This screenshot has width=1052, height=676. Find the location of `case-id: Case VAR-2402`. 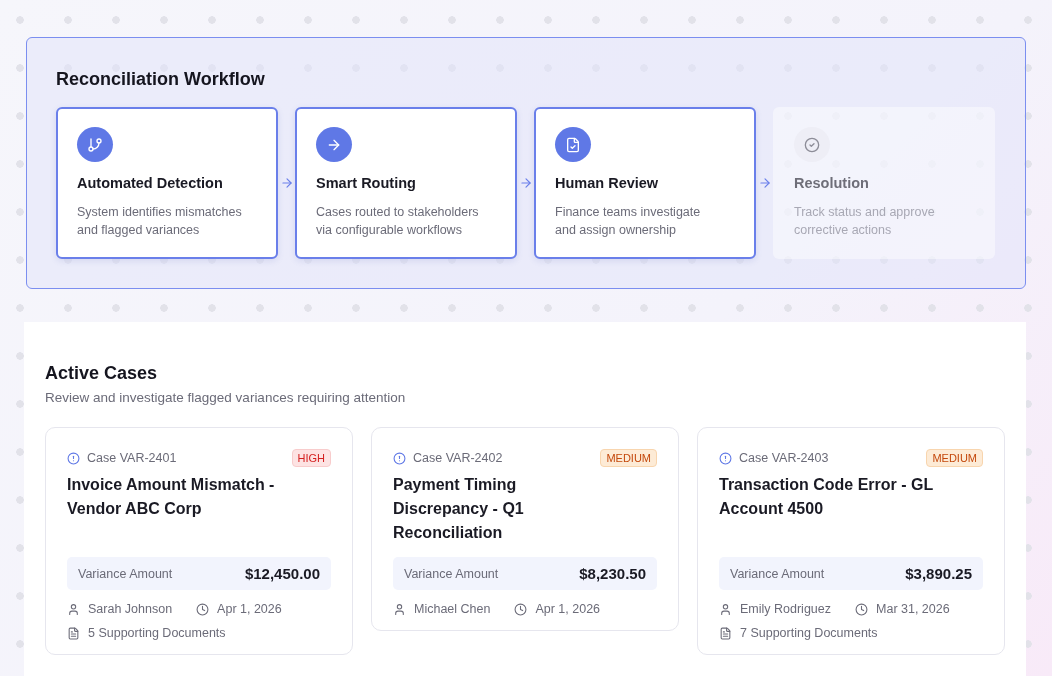

case-id: Case VAR-2402 is located at coordinates (458, 458).